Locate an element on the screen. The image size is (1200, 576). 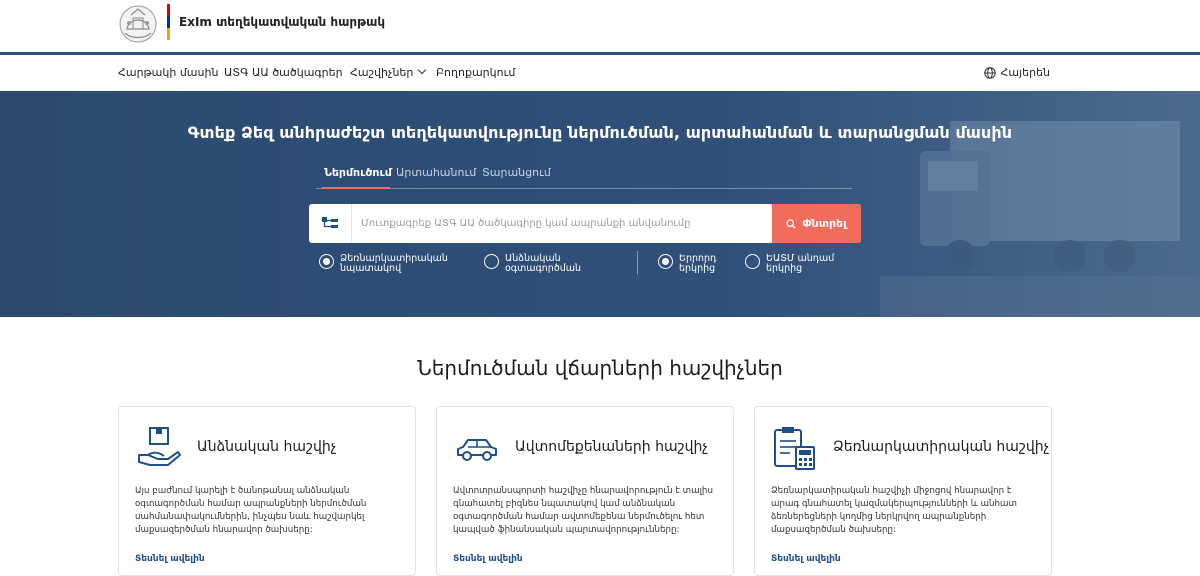
radio-label: ԵԱՏՄ անդամ երկրից is located at coordinates (800, 263).